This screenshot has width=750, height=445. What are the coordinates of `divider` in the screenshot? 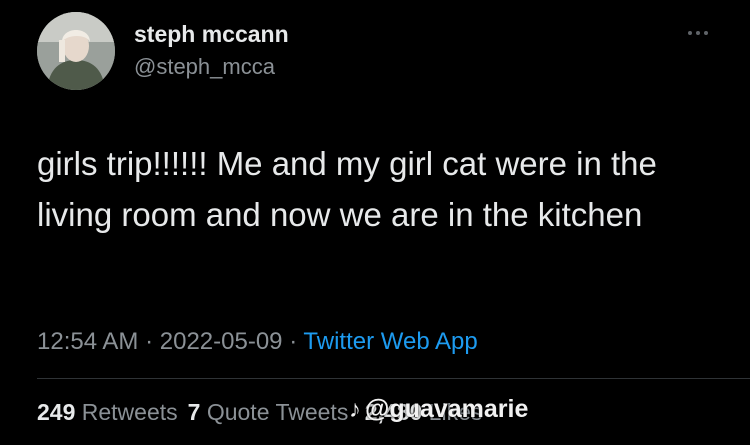 It's located at (393, 378).